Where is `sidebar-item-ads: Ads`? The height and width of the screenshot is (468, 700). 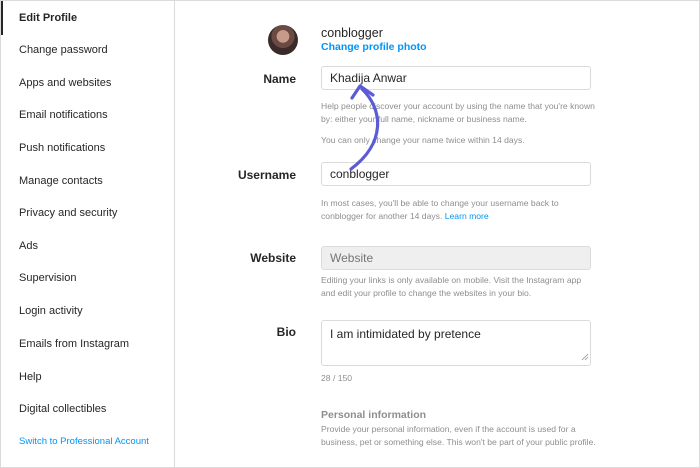
sidebar-item-ads: Ads is located at coordinates (28, 246).